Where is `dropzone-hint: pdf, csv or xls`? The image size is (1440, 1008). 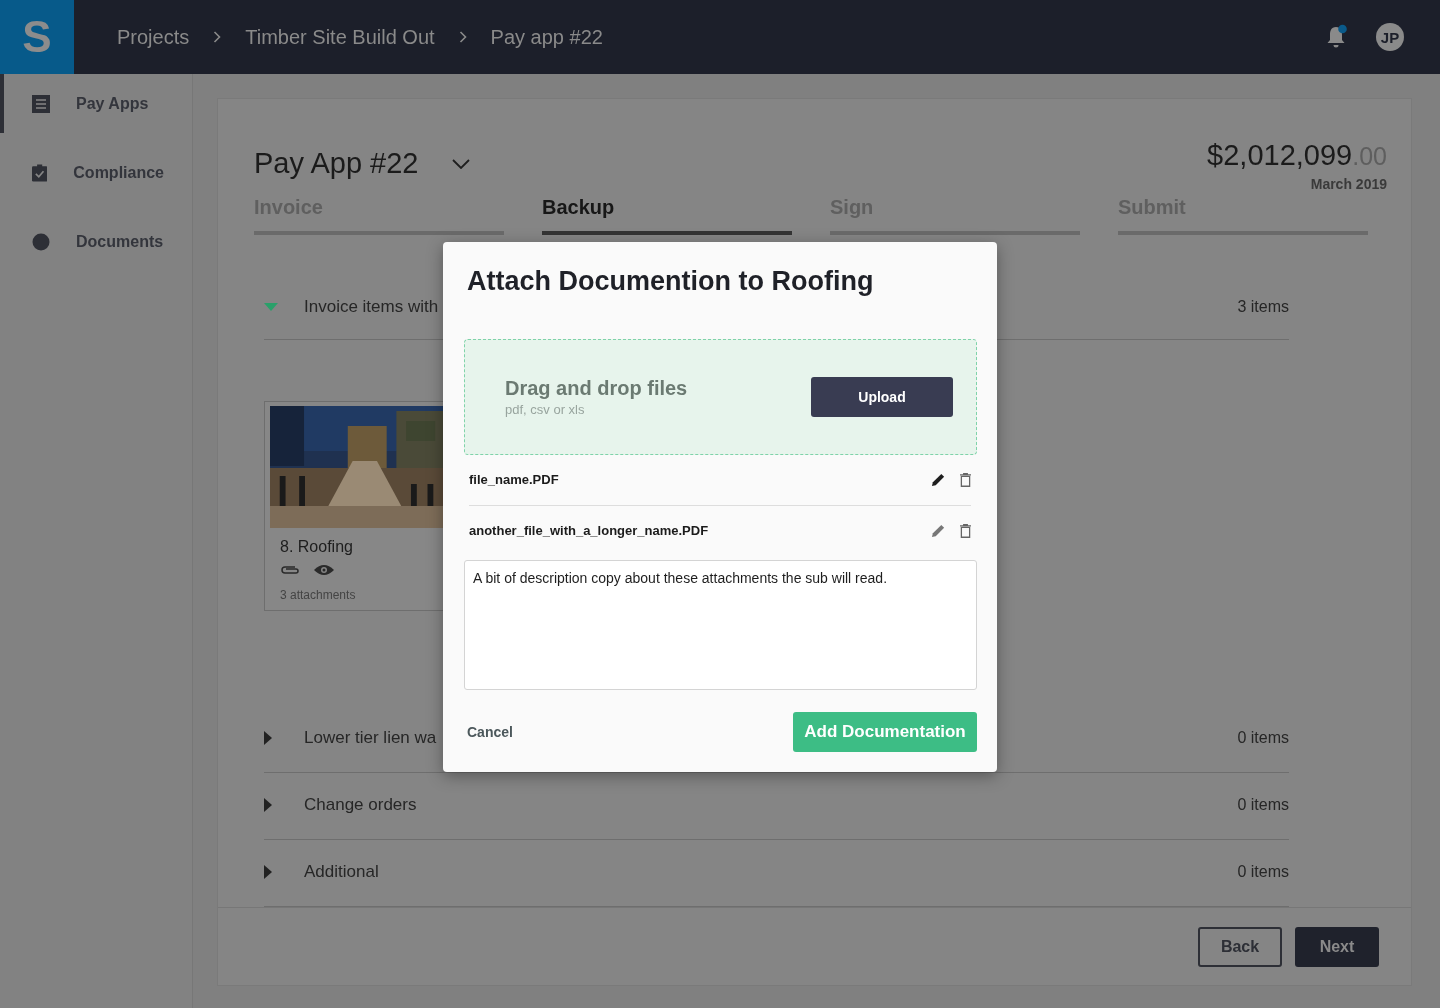 dropzone-hint: pdf, csv or xls is located at coordinates (545, 409).